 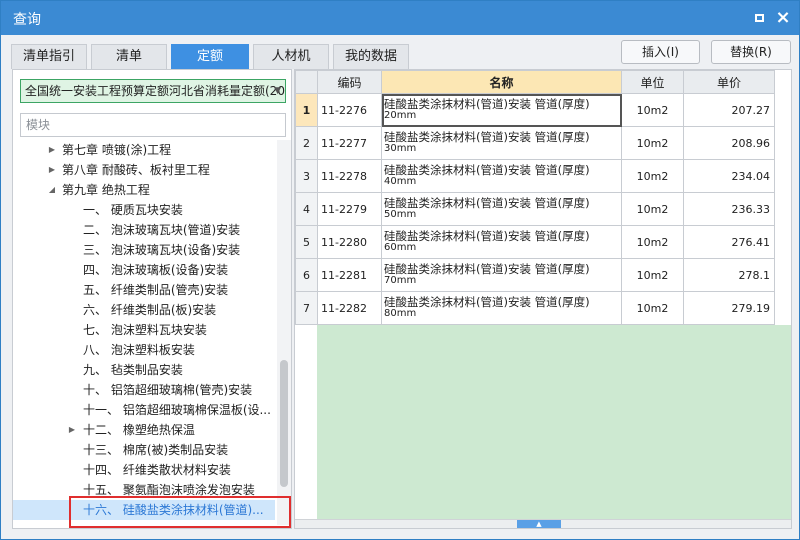 I want to click on tree-node: 五、 纤维类制品(管壳)安装, so click(x=144, y=290).